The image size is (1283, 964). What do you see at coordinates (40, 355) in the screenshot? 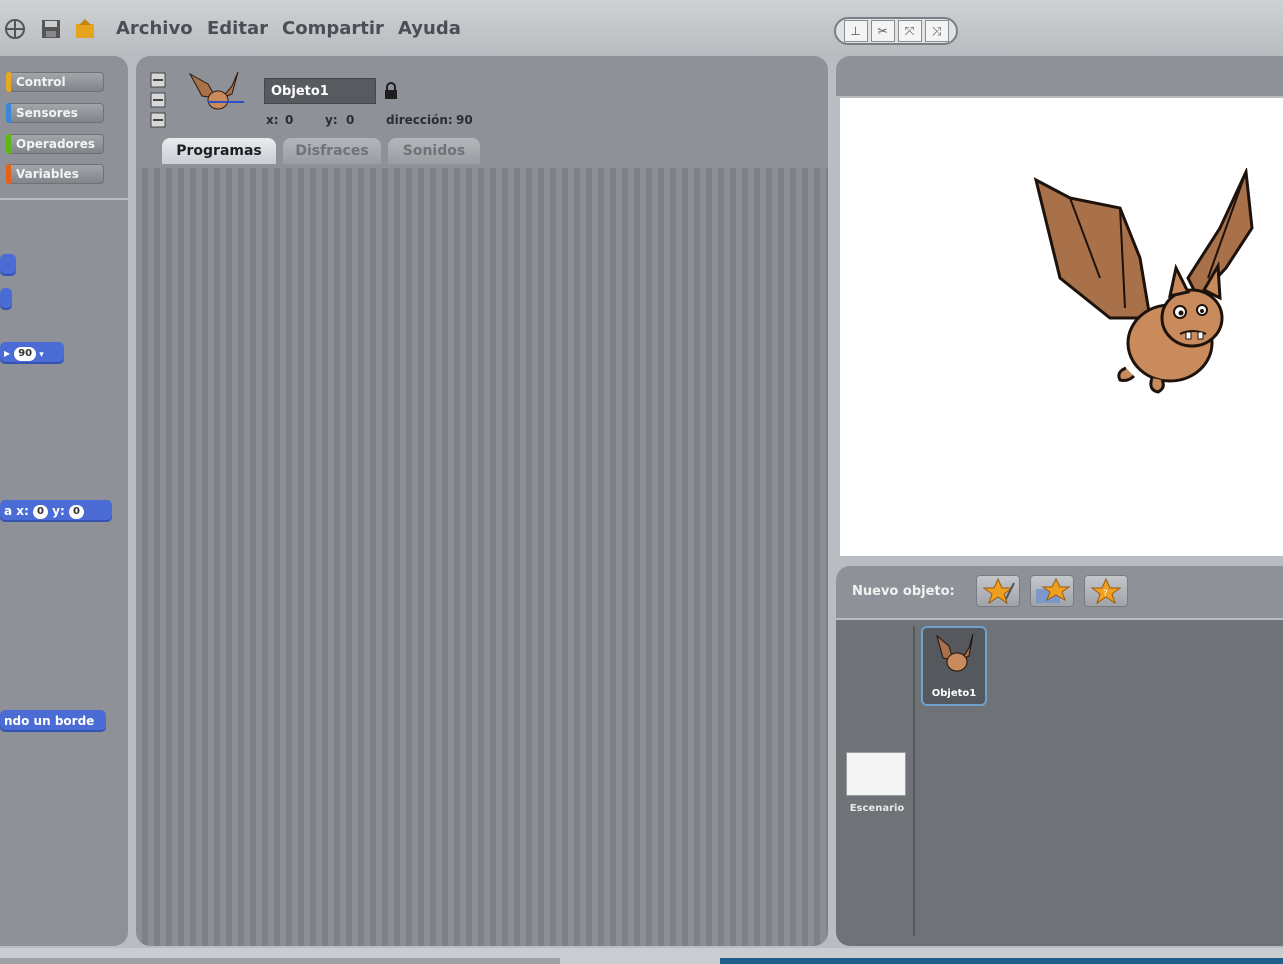
I see `dropdown-arrow-icon: ▾` at bounding box center [40, 355].